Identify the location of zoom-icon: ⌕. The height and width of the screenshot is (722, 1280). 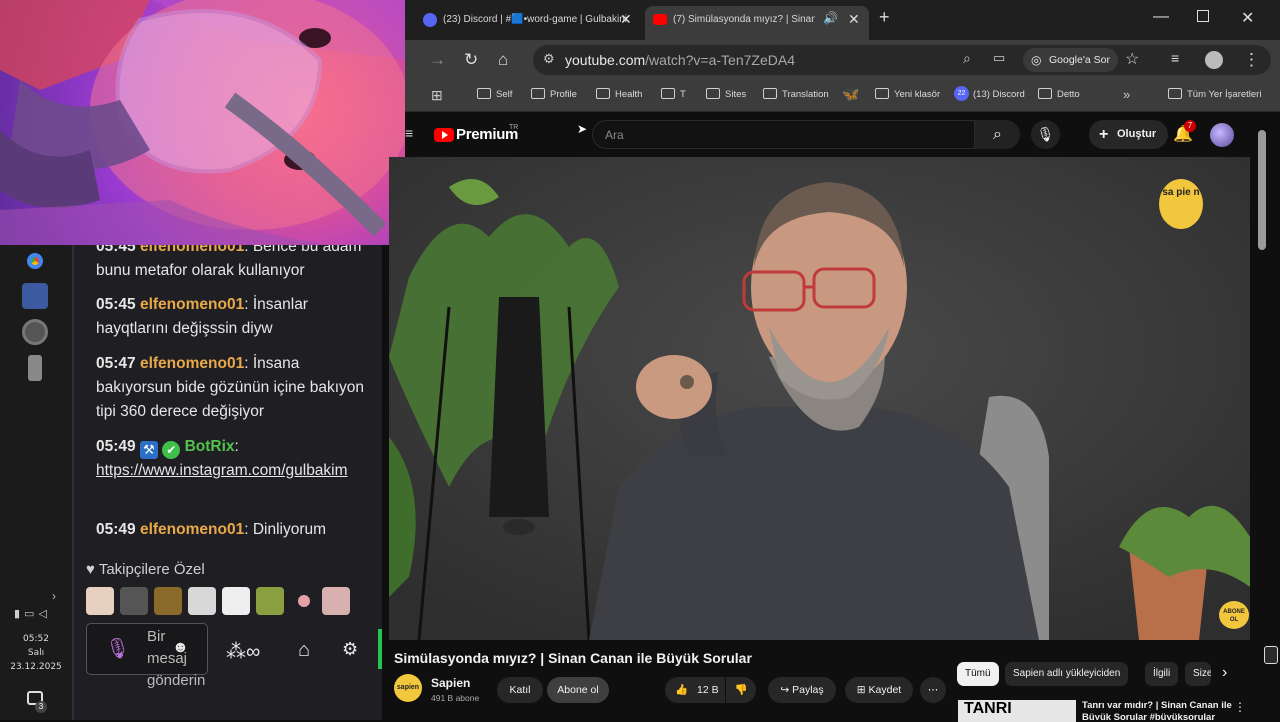
(967, 58).